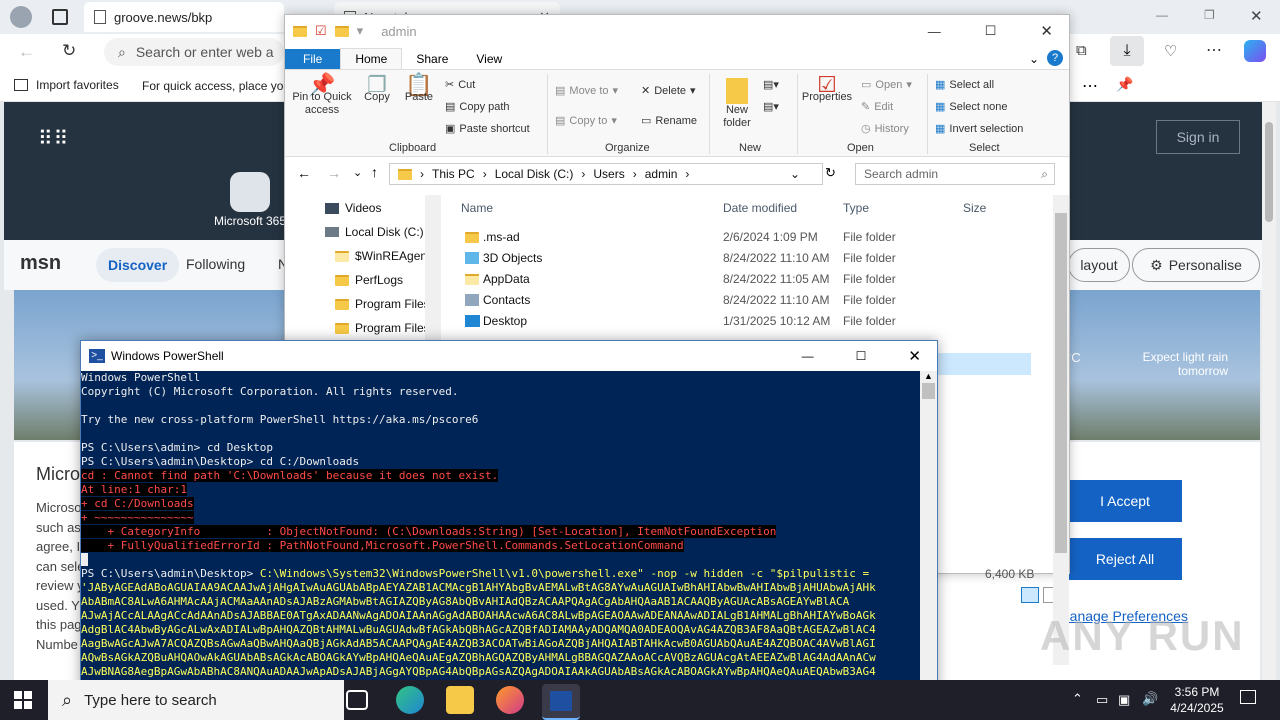 The width and height of the screenshot is (1280, 720). Describe the element at coordinates (534, 174) in the screenshot. I see `breadcrumb-item: Local Disk (C:)` at that location.